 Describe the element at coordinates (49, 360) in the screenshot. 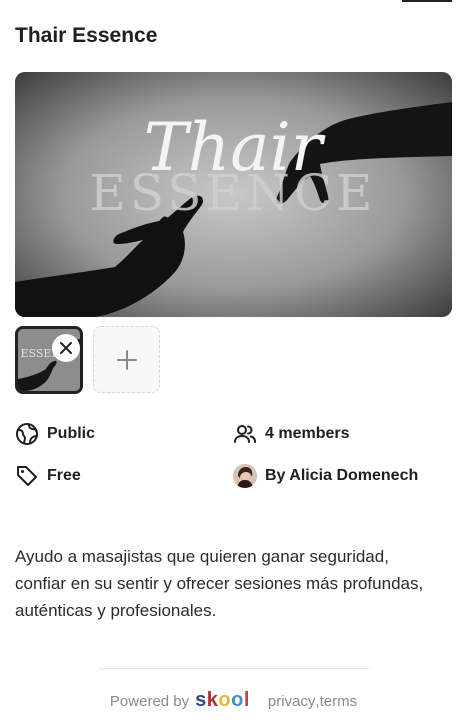

I see `cover-thumbnail: ESSENCE` at that location.